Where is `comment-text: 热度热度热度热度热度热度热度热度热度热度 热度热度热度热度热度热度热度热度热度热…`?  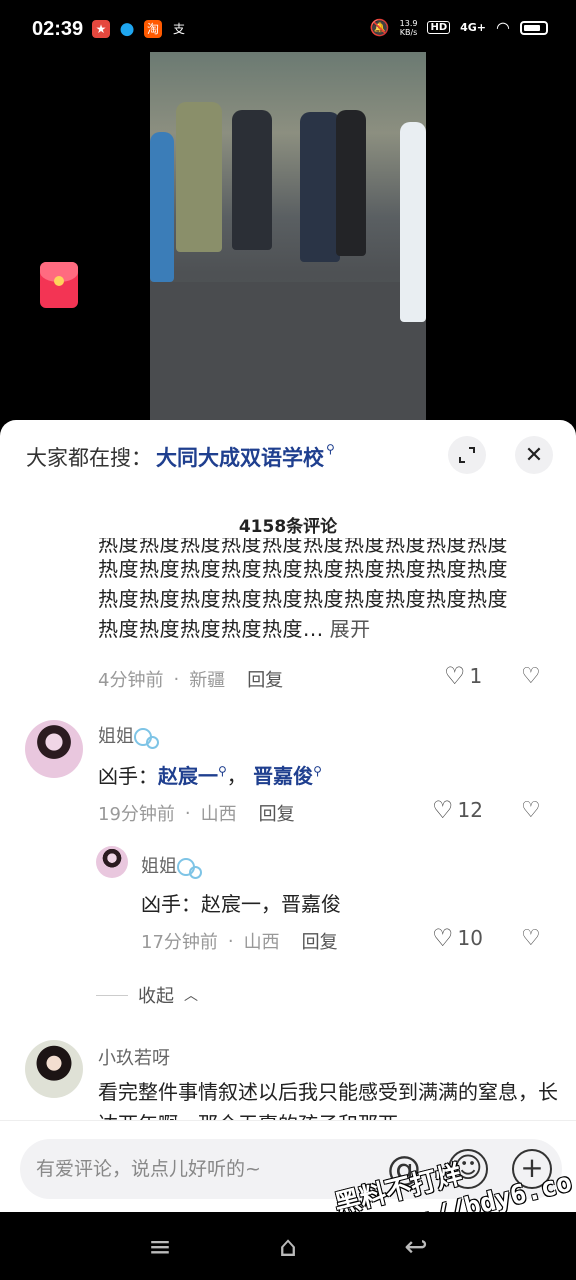
comment-text: 热度热度热度热度热度热度热度热度热度热度 热度热度热度热度热度热度热度热度热度热… is located at coordinates (303, 589).